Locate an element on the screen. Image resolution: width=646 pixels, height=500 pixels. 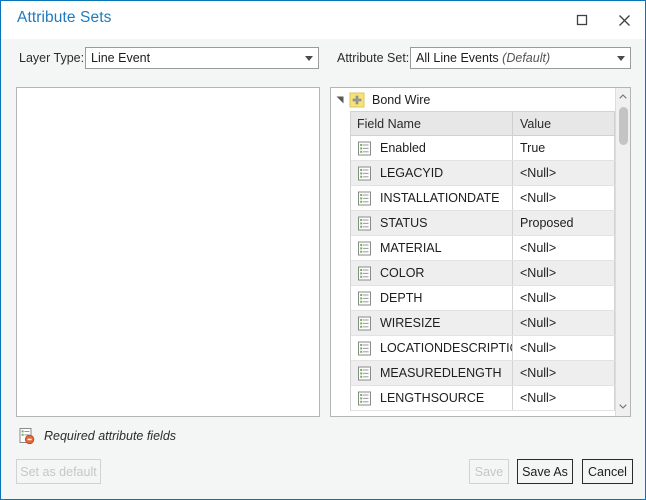
field-name-cell: LEGACYID is located at coordinates (432, 173).